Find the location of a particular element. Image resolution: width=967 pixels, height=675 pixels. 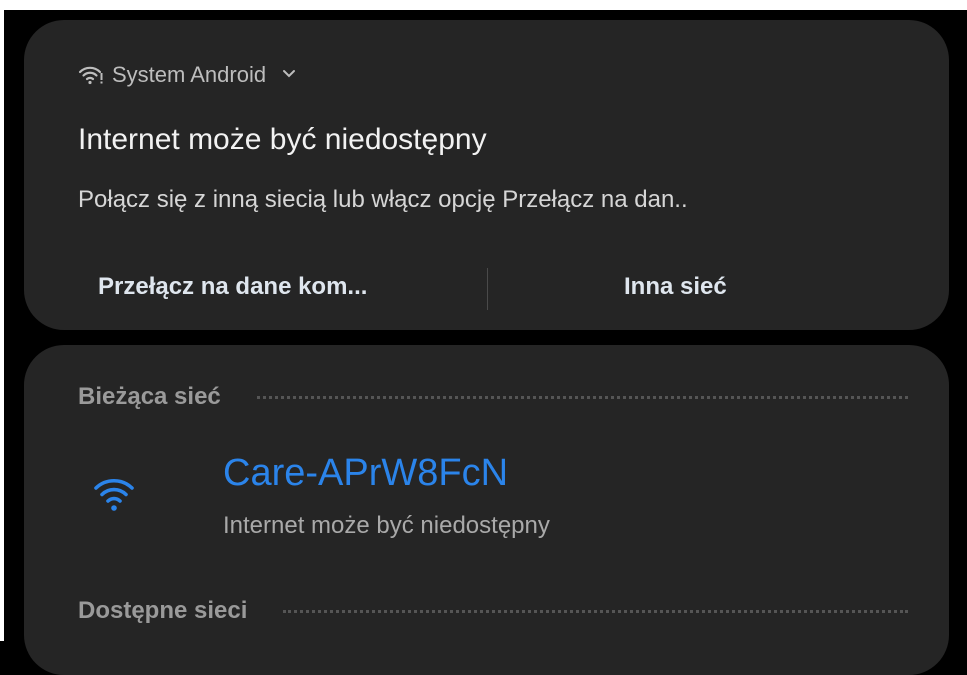

action-divider is located at coordinates (487, 289).